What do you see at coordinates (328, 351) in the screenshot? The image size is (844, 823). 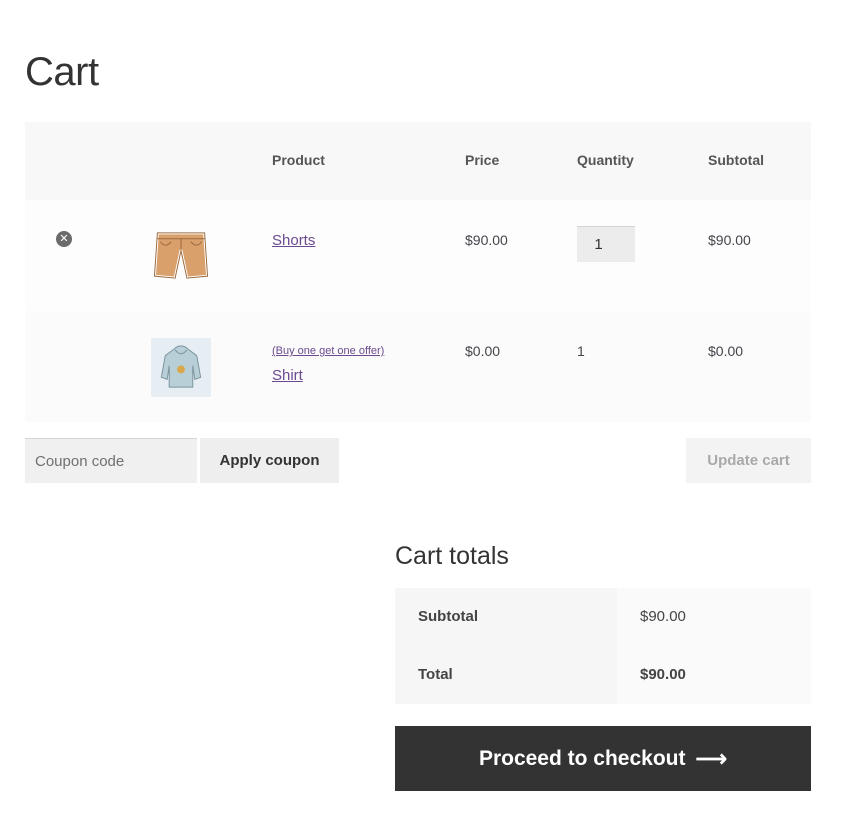 I see `offer-link: (Buy one get one offer)` at bounding box center [328, 351].